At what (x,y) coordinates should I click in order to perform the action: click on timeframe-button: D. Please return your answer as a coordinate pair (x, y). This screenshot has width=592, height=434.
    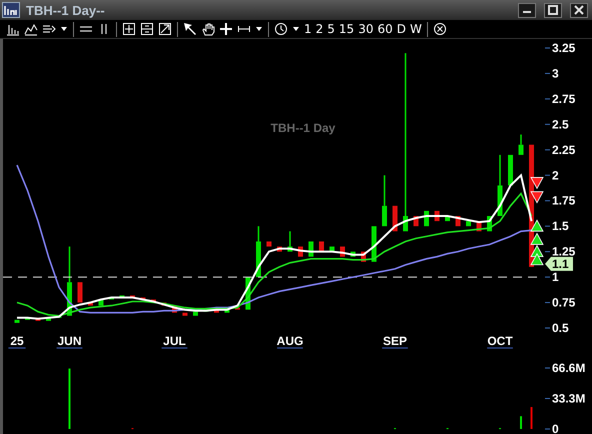
    Looking at the image, I should click on (401, 29).